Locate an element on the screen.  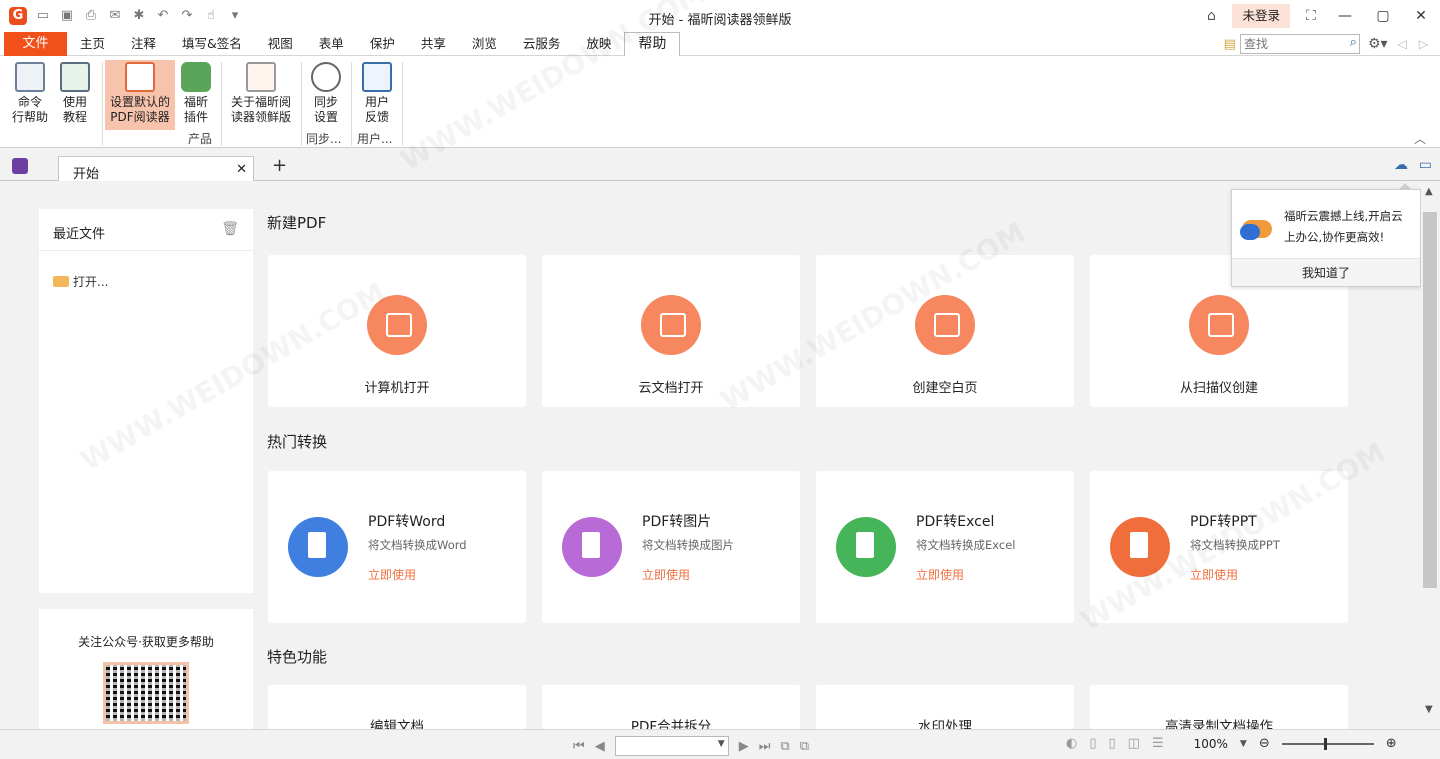
group-label-product: 产品 is located at coordinates (200, 139).